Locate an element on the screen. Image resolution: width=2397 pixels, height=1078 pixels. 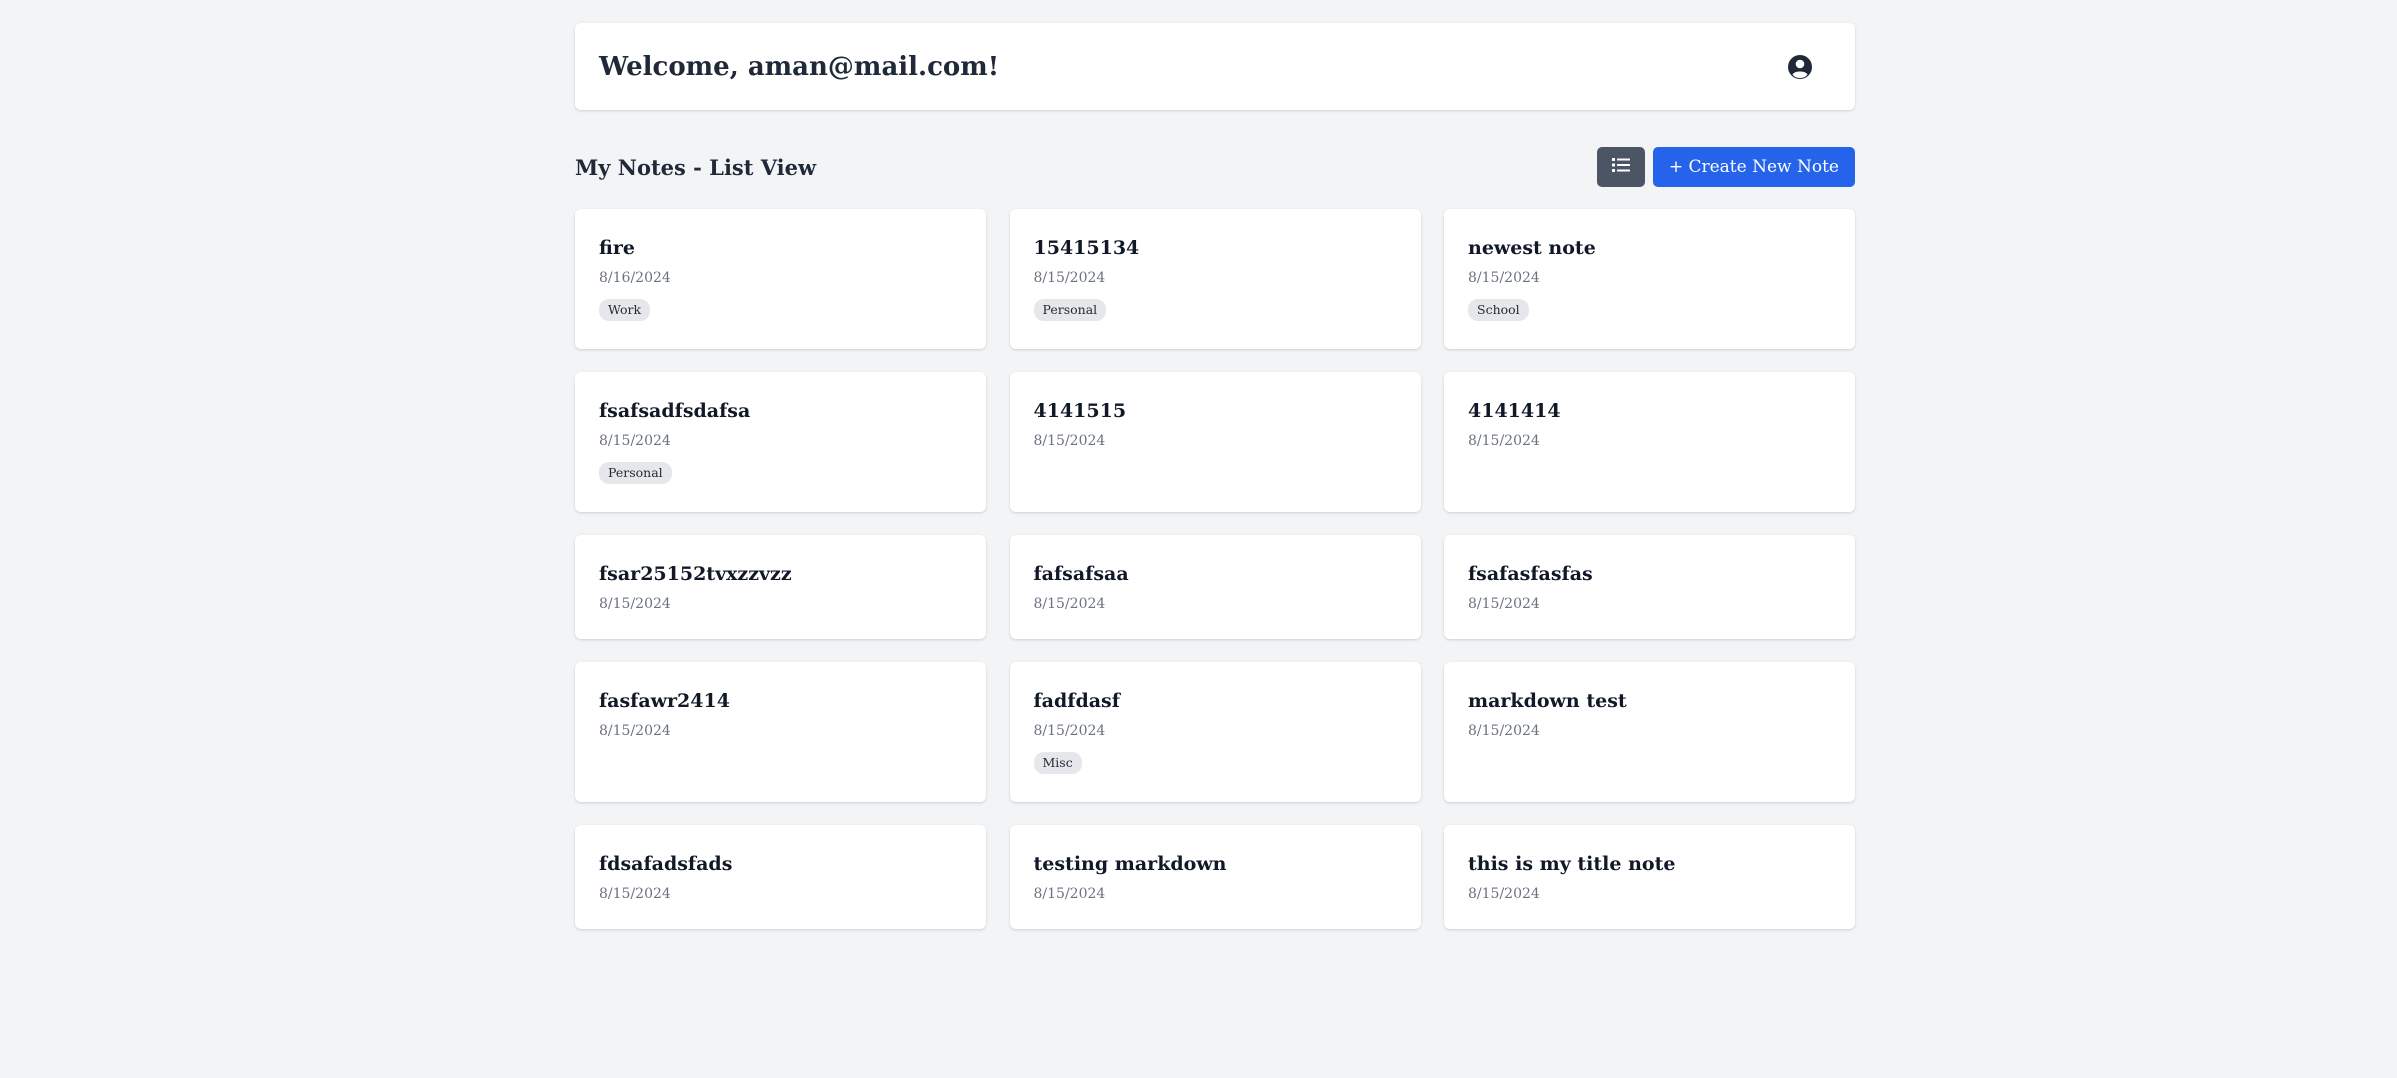
note-card: fasfawr2414 8/15/2024 is located at coordinates (780, 732).